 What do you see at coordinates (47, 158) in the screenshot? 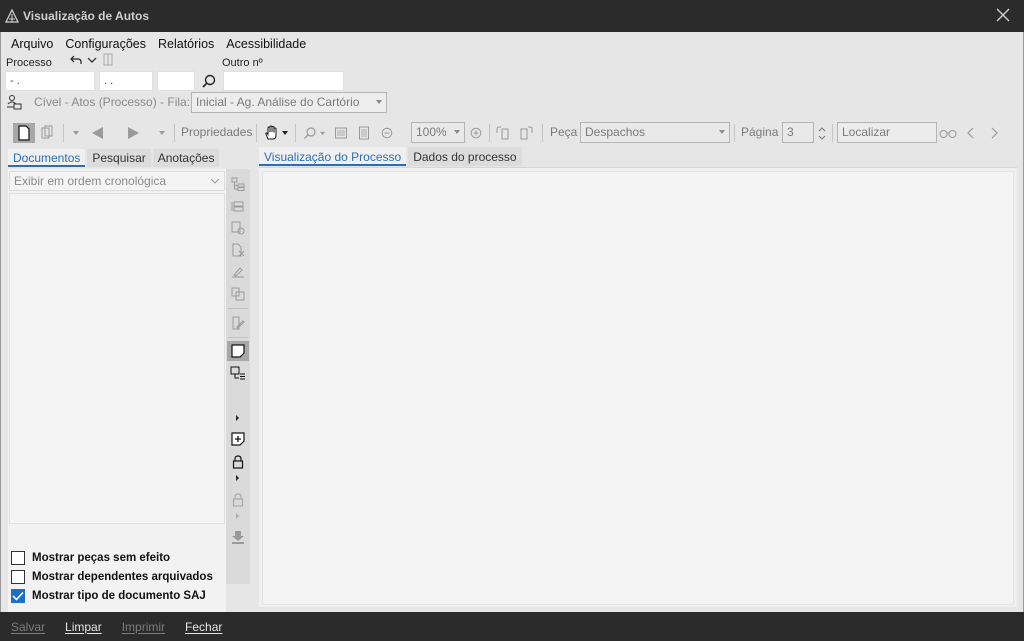
I see `tab-documentos: Documentos` at bounding box center [47, 158].